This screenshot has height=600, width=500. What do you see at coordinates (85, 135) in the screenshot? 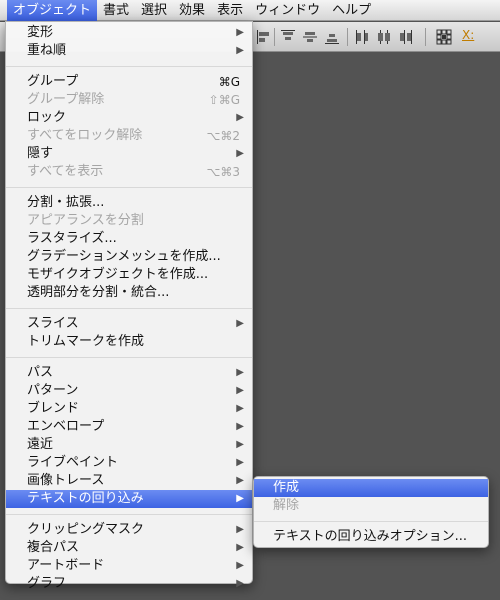
I see `menu-item-label: すべてをロック解除` at bounding box center [85, 135].